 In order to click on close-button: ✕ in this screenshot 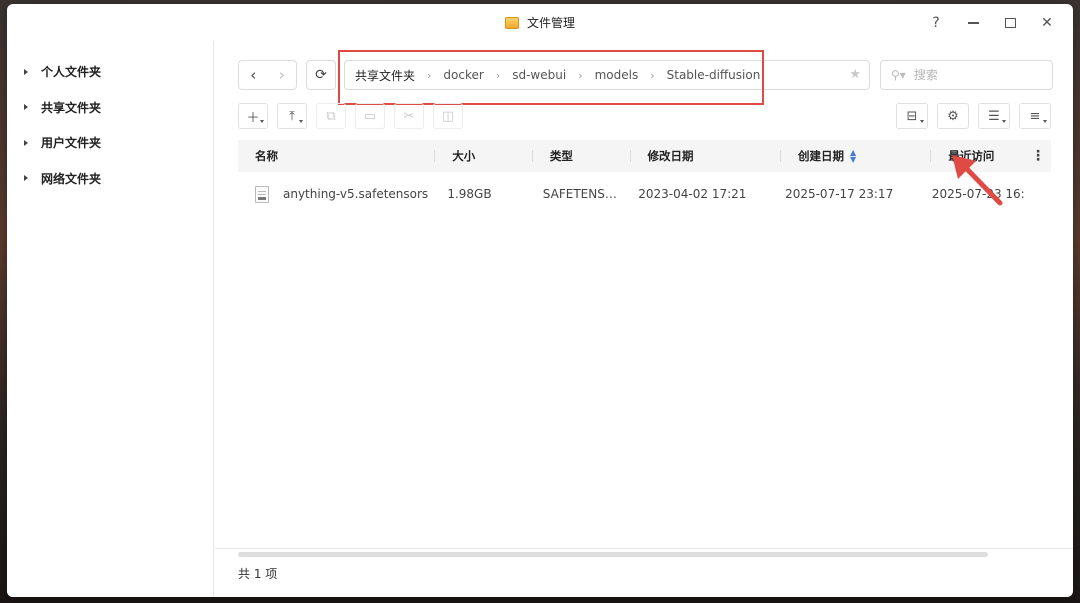, I will do `click(1047, 23)`.